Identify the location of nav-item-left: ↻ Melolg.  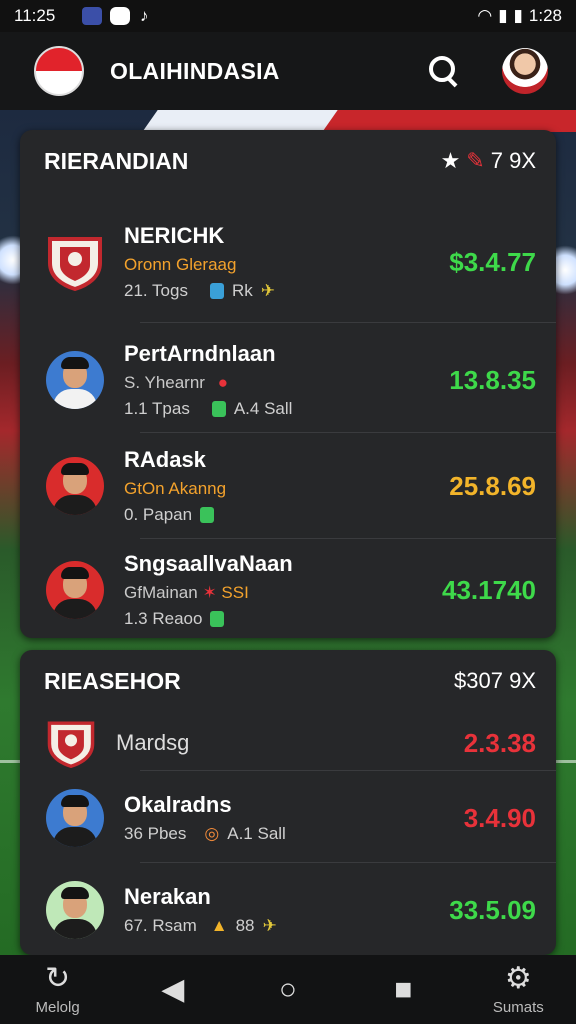
(58, 989).